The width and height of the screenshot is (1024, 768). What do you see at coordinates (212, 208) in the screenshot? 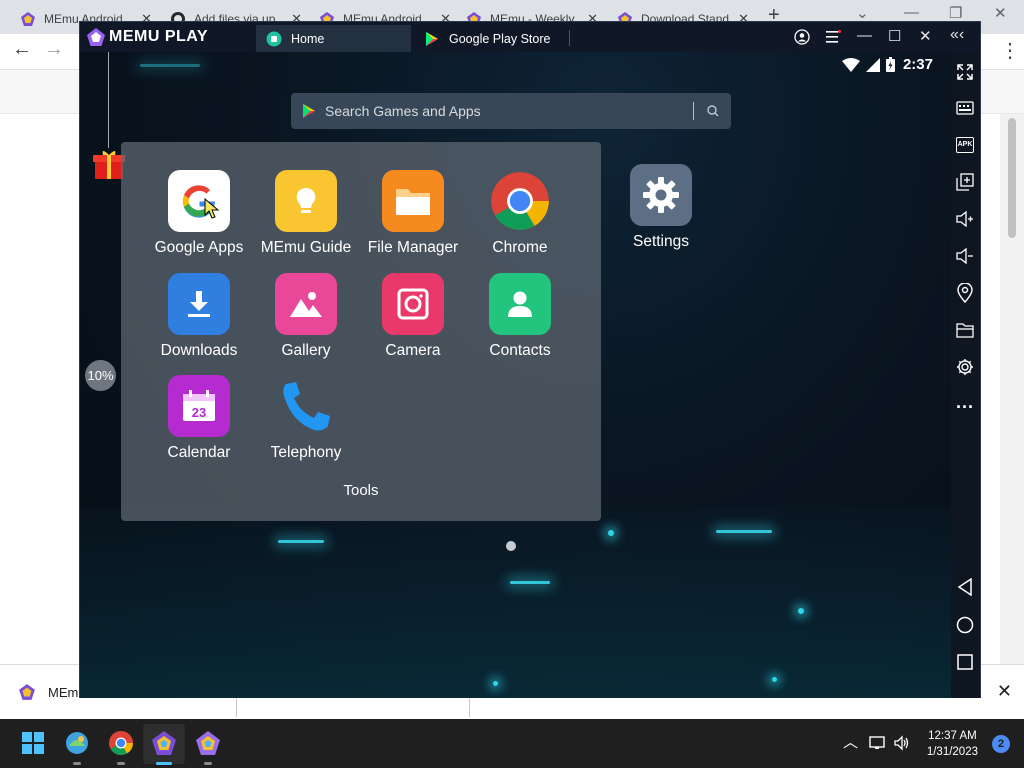
I see `cursor-icon` at bounding box center [212, 208].